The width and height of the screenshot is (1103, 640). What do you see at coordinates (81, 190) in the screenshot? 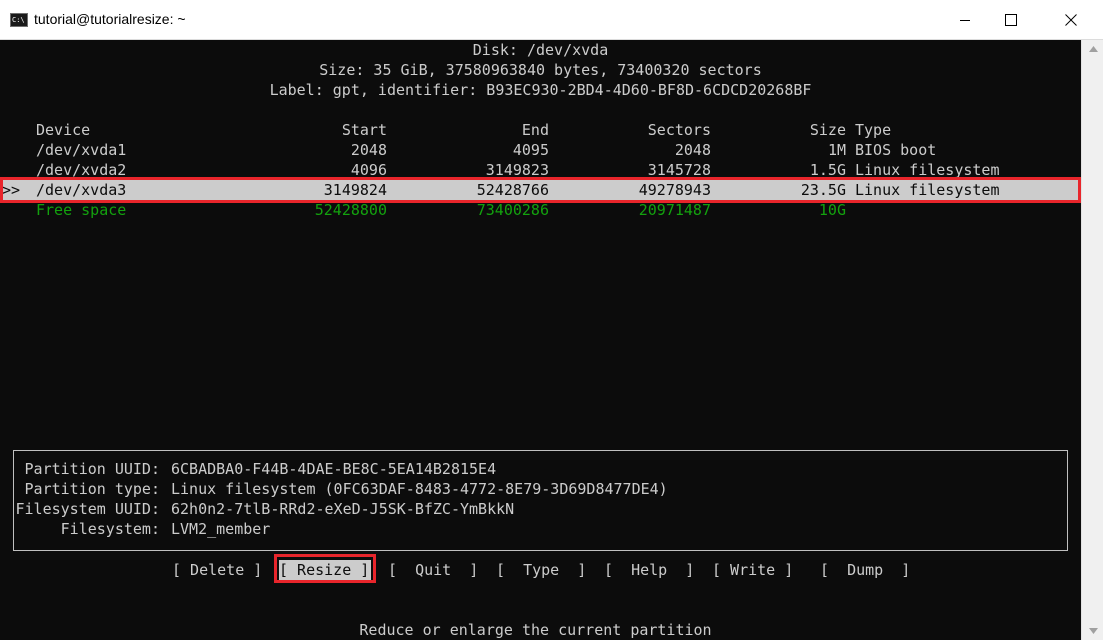
I see `partition-device: /dev/xvda3` at bounding box center [81, 190].